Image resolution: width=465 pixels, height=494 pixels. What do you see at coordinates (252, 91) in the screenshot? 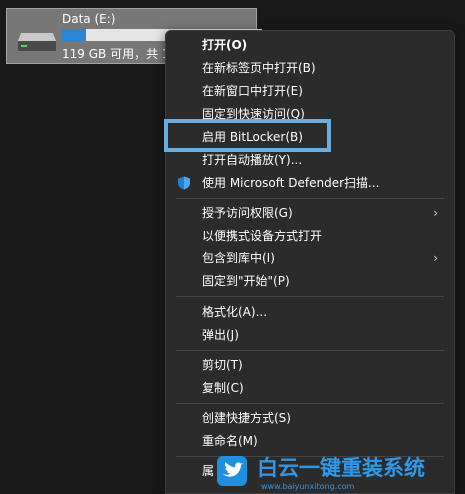
I see `menu-item-label: 在新窗口中打开(E)` at bounding box center [252, 91].